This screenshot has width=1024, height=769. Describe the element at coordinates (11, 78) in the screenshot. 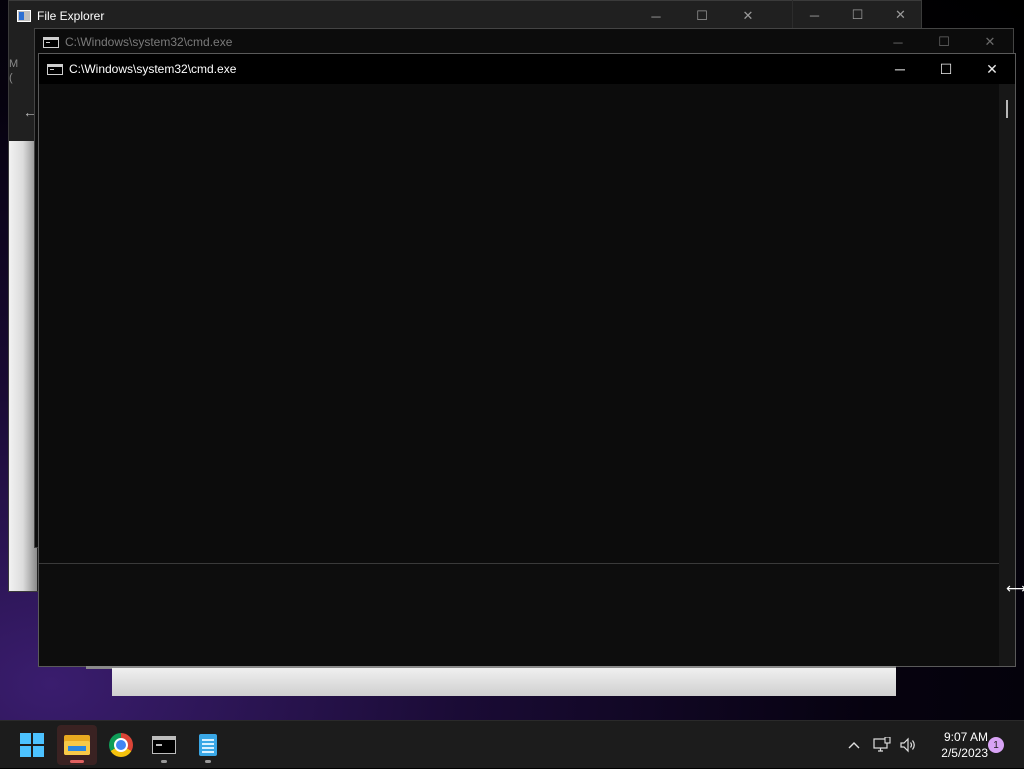

I see `explorer-partial-letter: (` at that location.